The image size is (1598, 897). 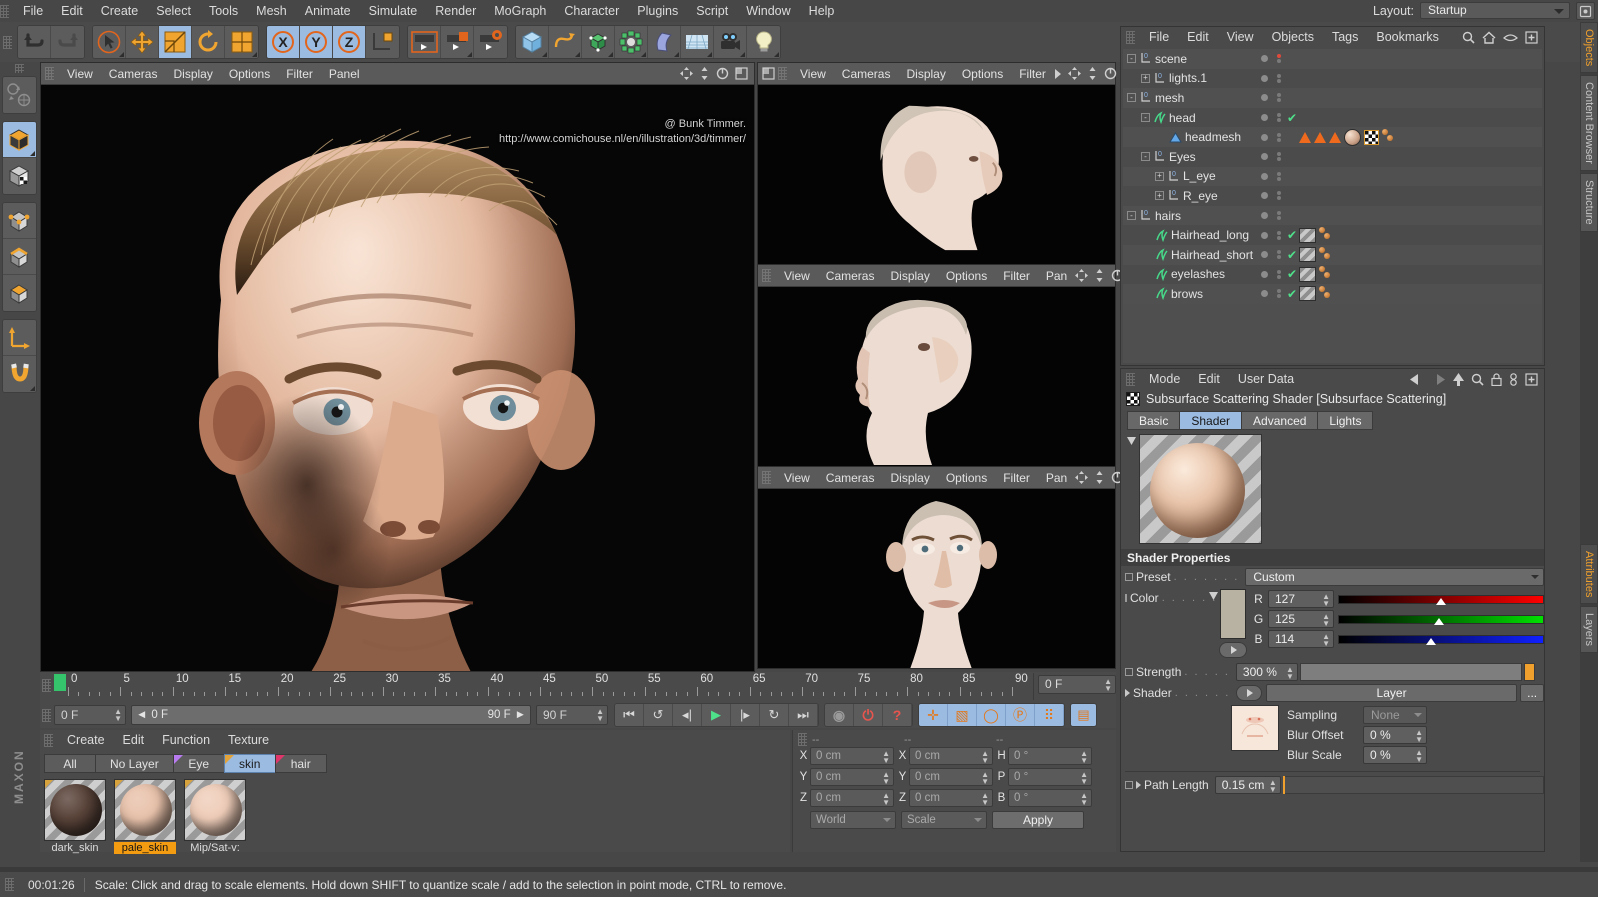 What do you see at coordinates (1249, 692) in the screenshot?
I see `shader-preview-button` at bounding box center [1249, 692].